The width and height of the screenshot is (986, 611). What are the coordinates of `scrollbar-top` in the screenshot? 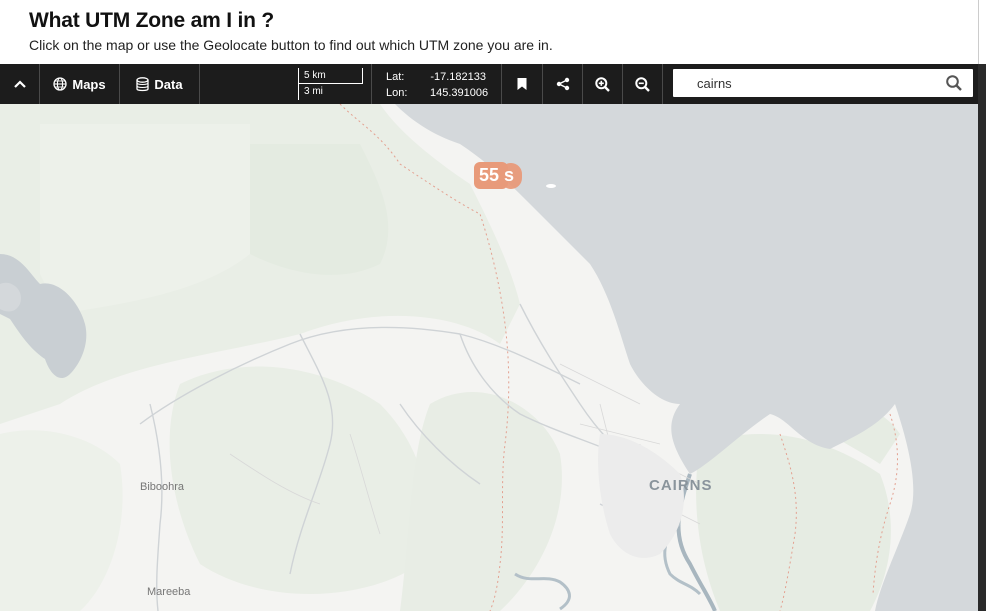 It's located at (982, 32).